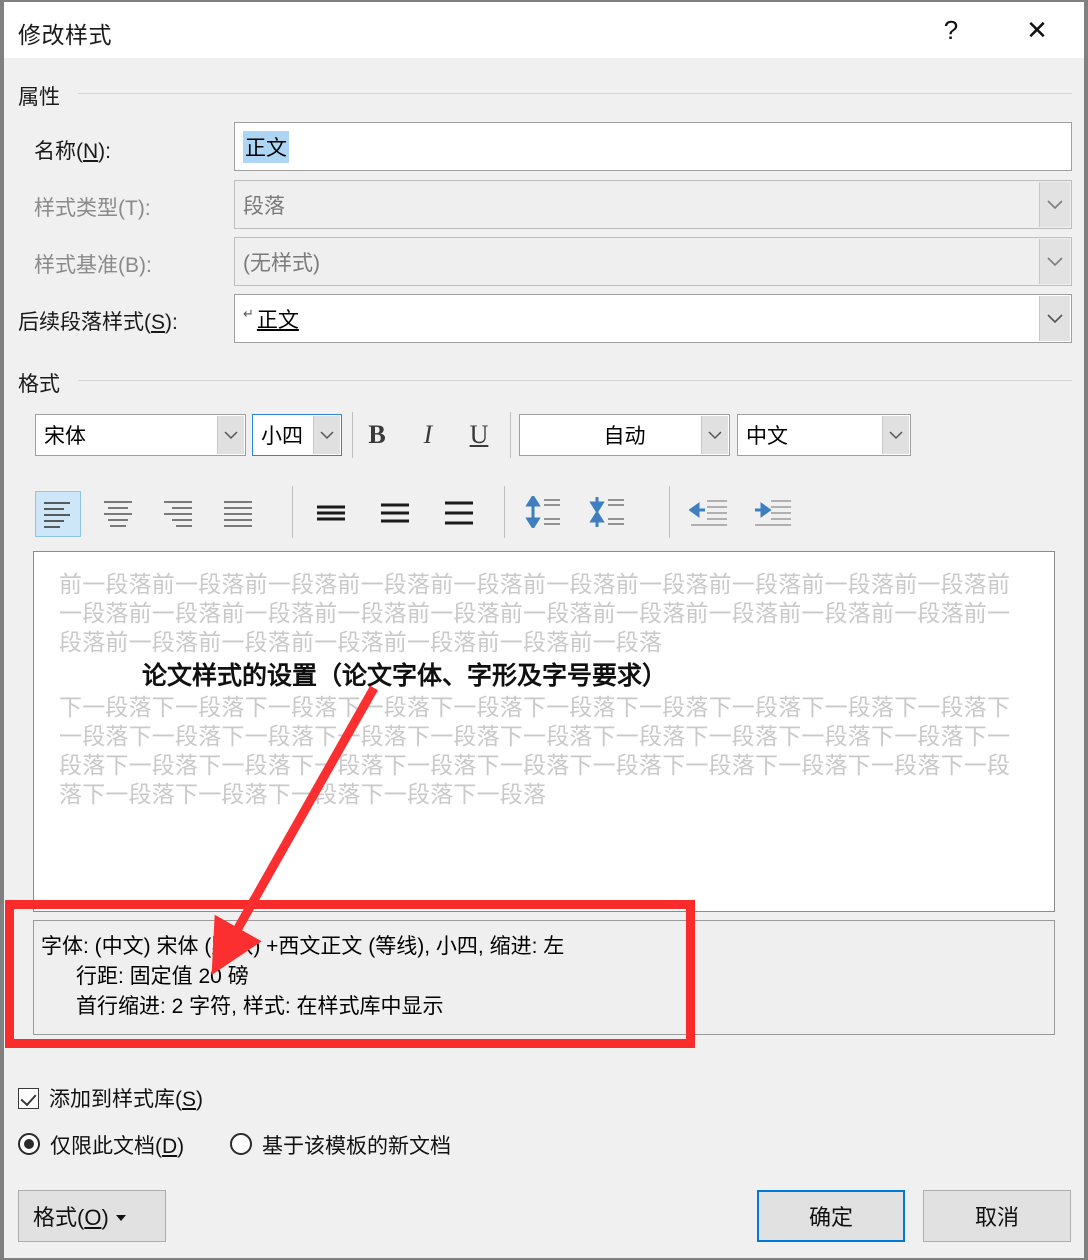  Describe the element at coordinates (773, 514) in the screenshot. I see `increase-indent-icon` at that location.